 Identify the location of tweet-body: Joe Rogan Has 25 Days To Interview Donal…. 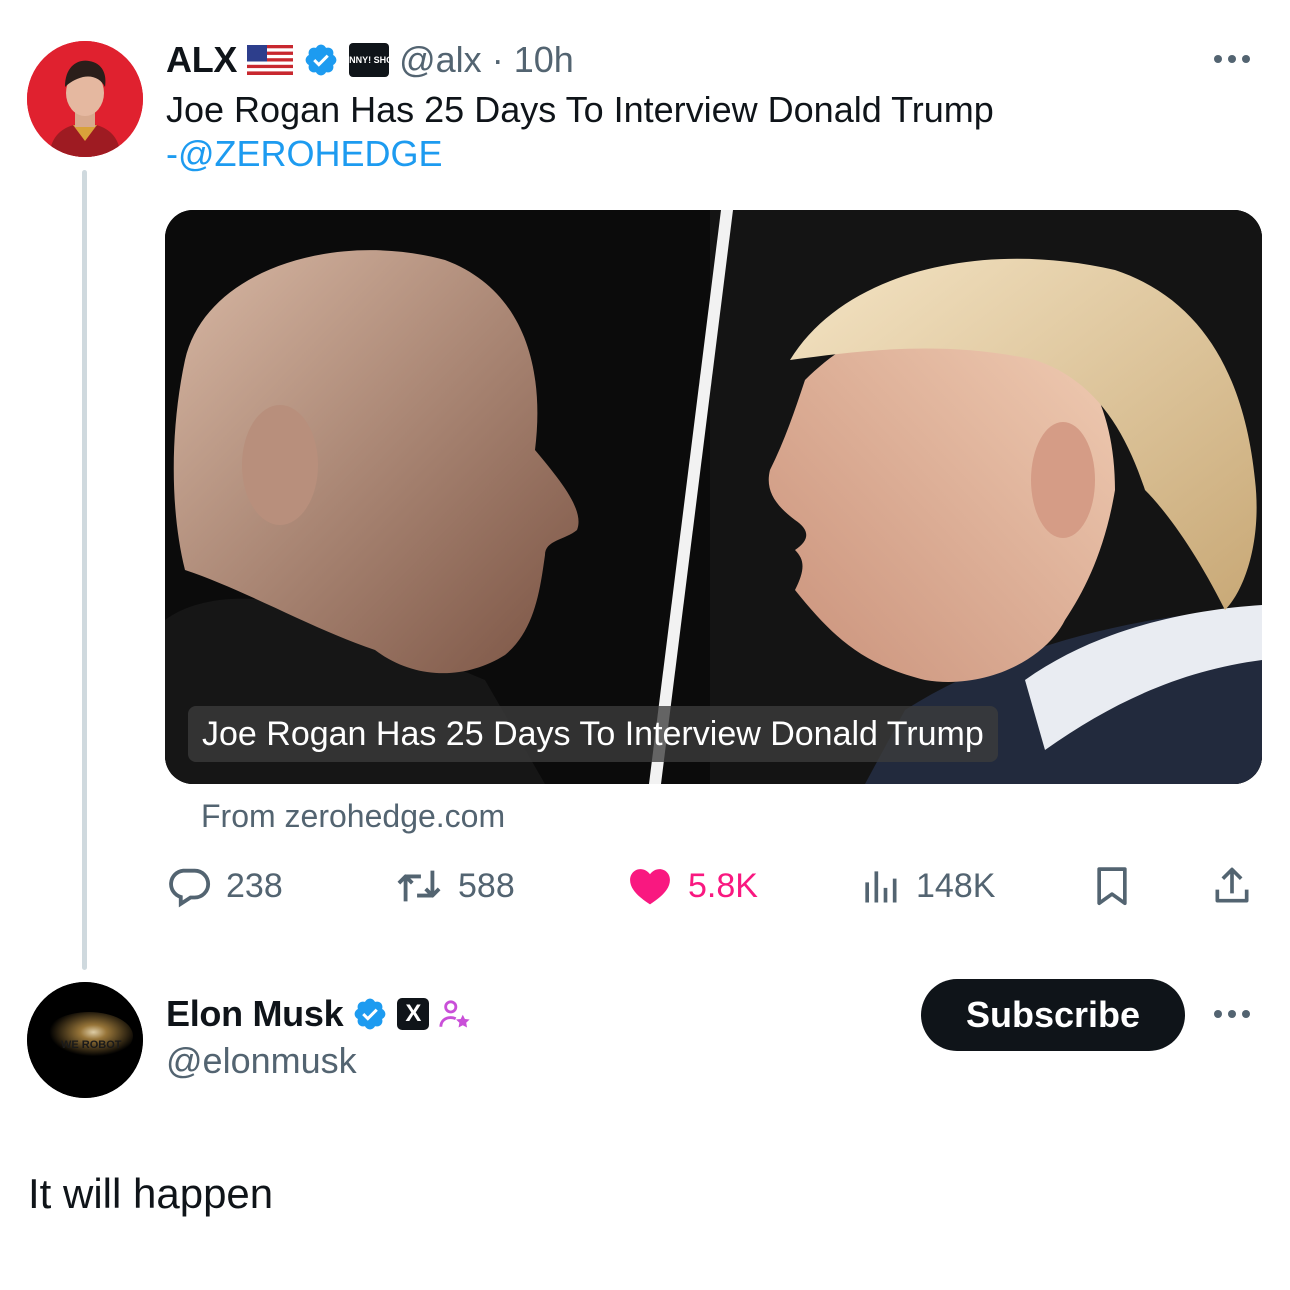
(580, 109).